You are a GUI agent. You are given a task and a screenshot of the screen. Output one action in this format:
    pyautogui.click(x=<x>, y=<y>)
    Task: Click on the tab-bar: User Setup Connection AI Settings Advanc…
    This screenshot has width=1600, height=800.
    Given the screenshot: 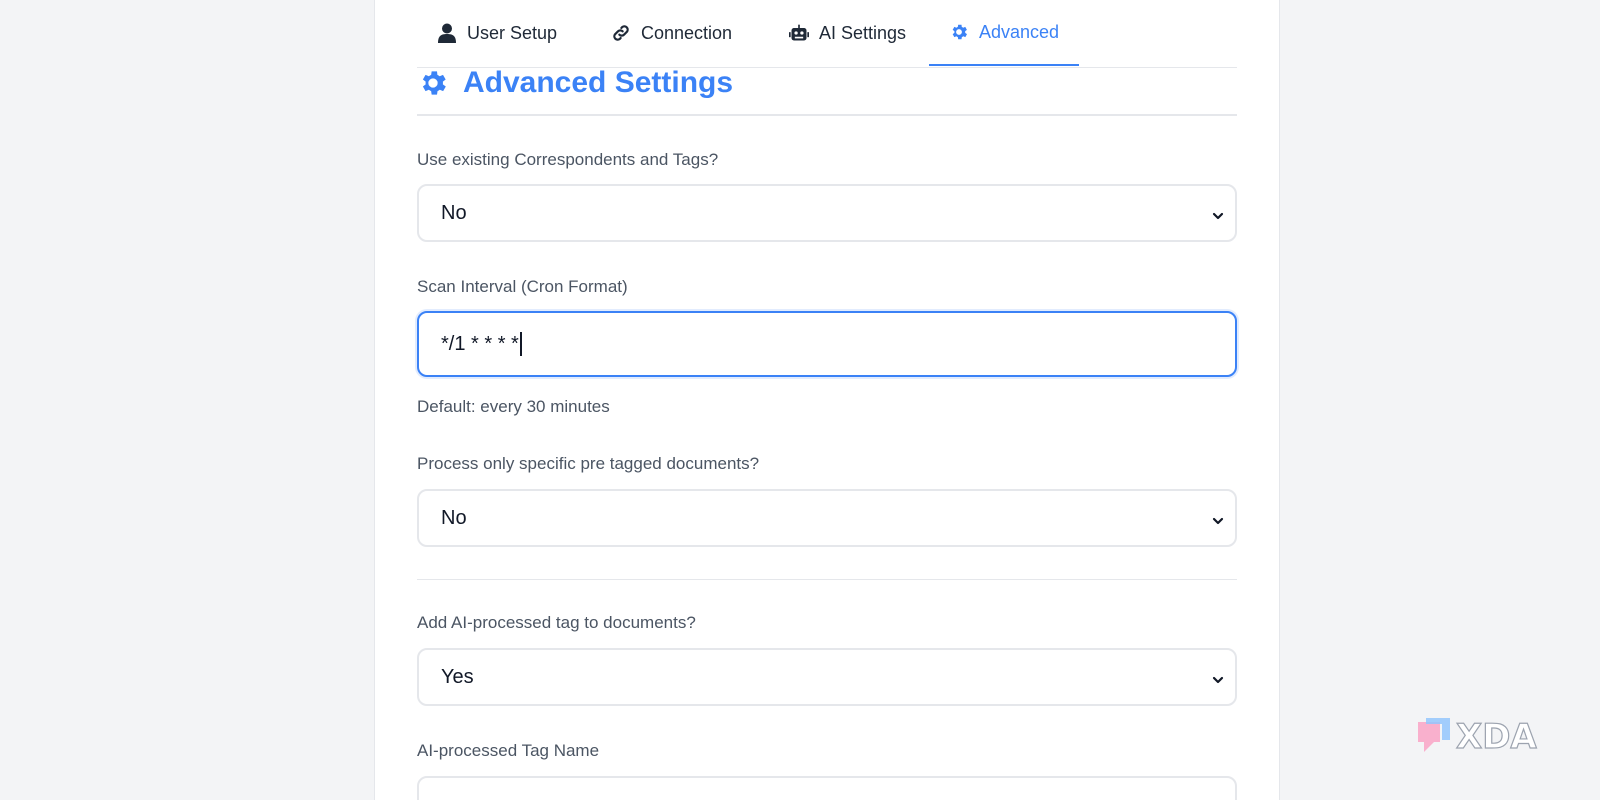 What is the action you would take?
    pyautogui.click(x=827, y=34)
    